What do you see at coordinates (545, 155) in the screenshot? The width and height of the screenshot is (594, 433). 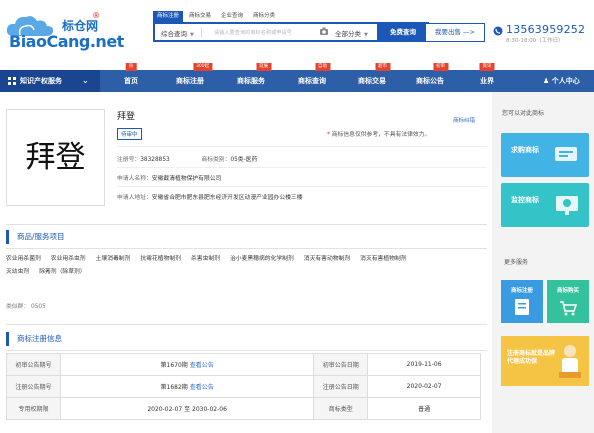 I see `buy-trademark-card: 求购商标` at bounding box center [545, 155].